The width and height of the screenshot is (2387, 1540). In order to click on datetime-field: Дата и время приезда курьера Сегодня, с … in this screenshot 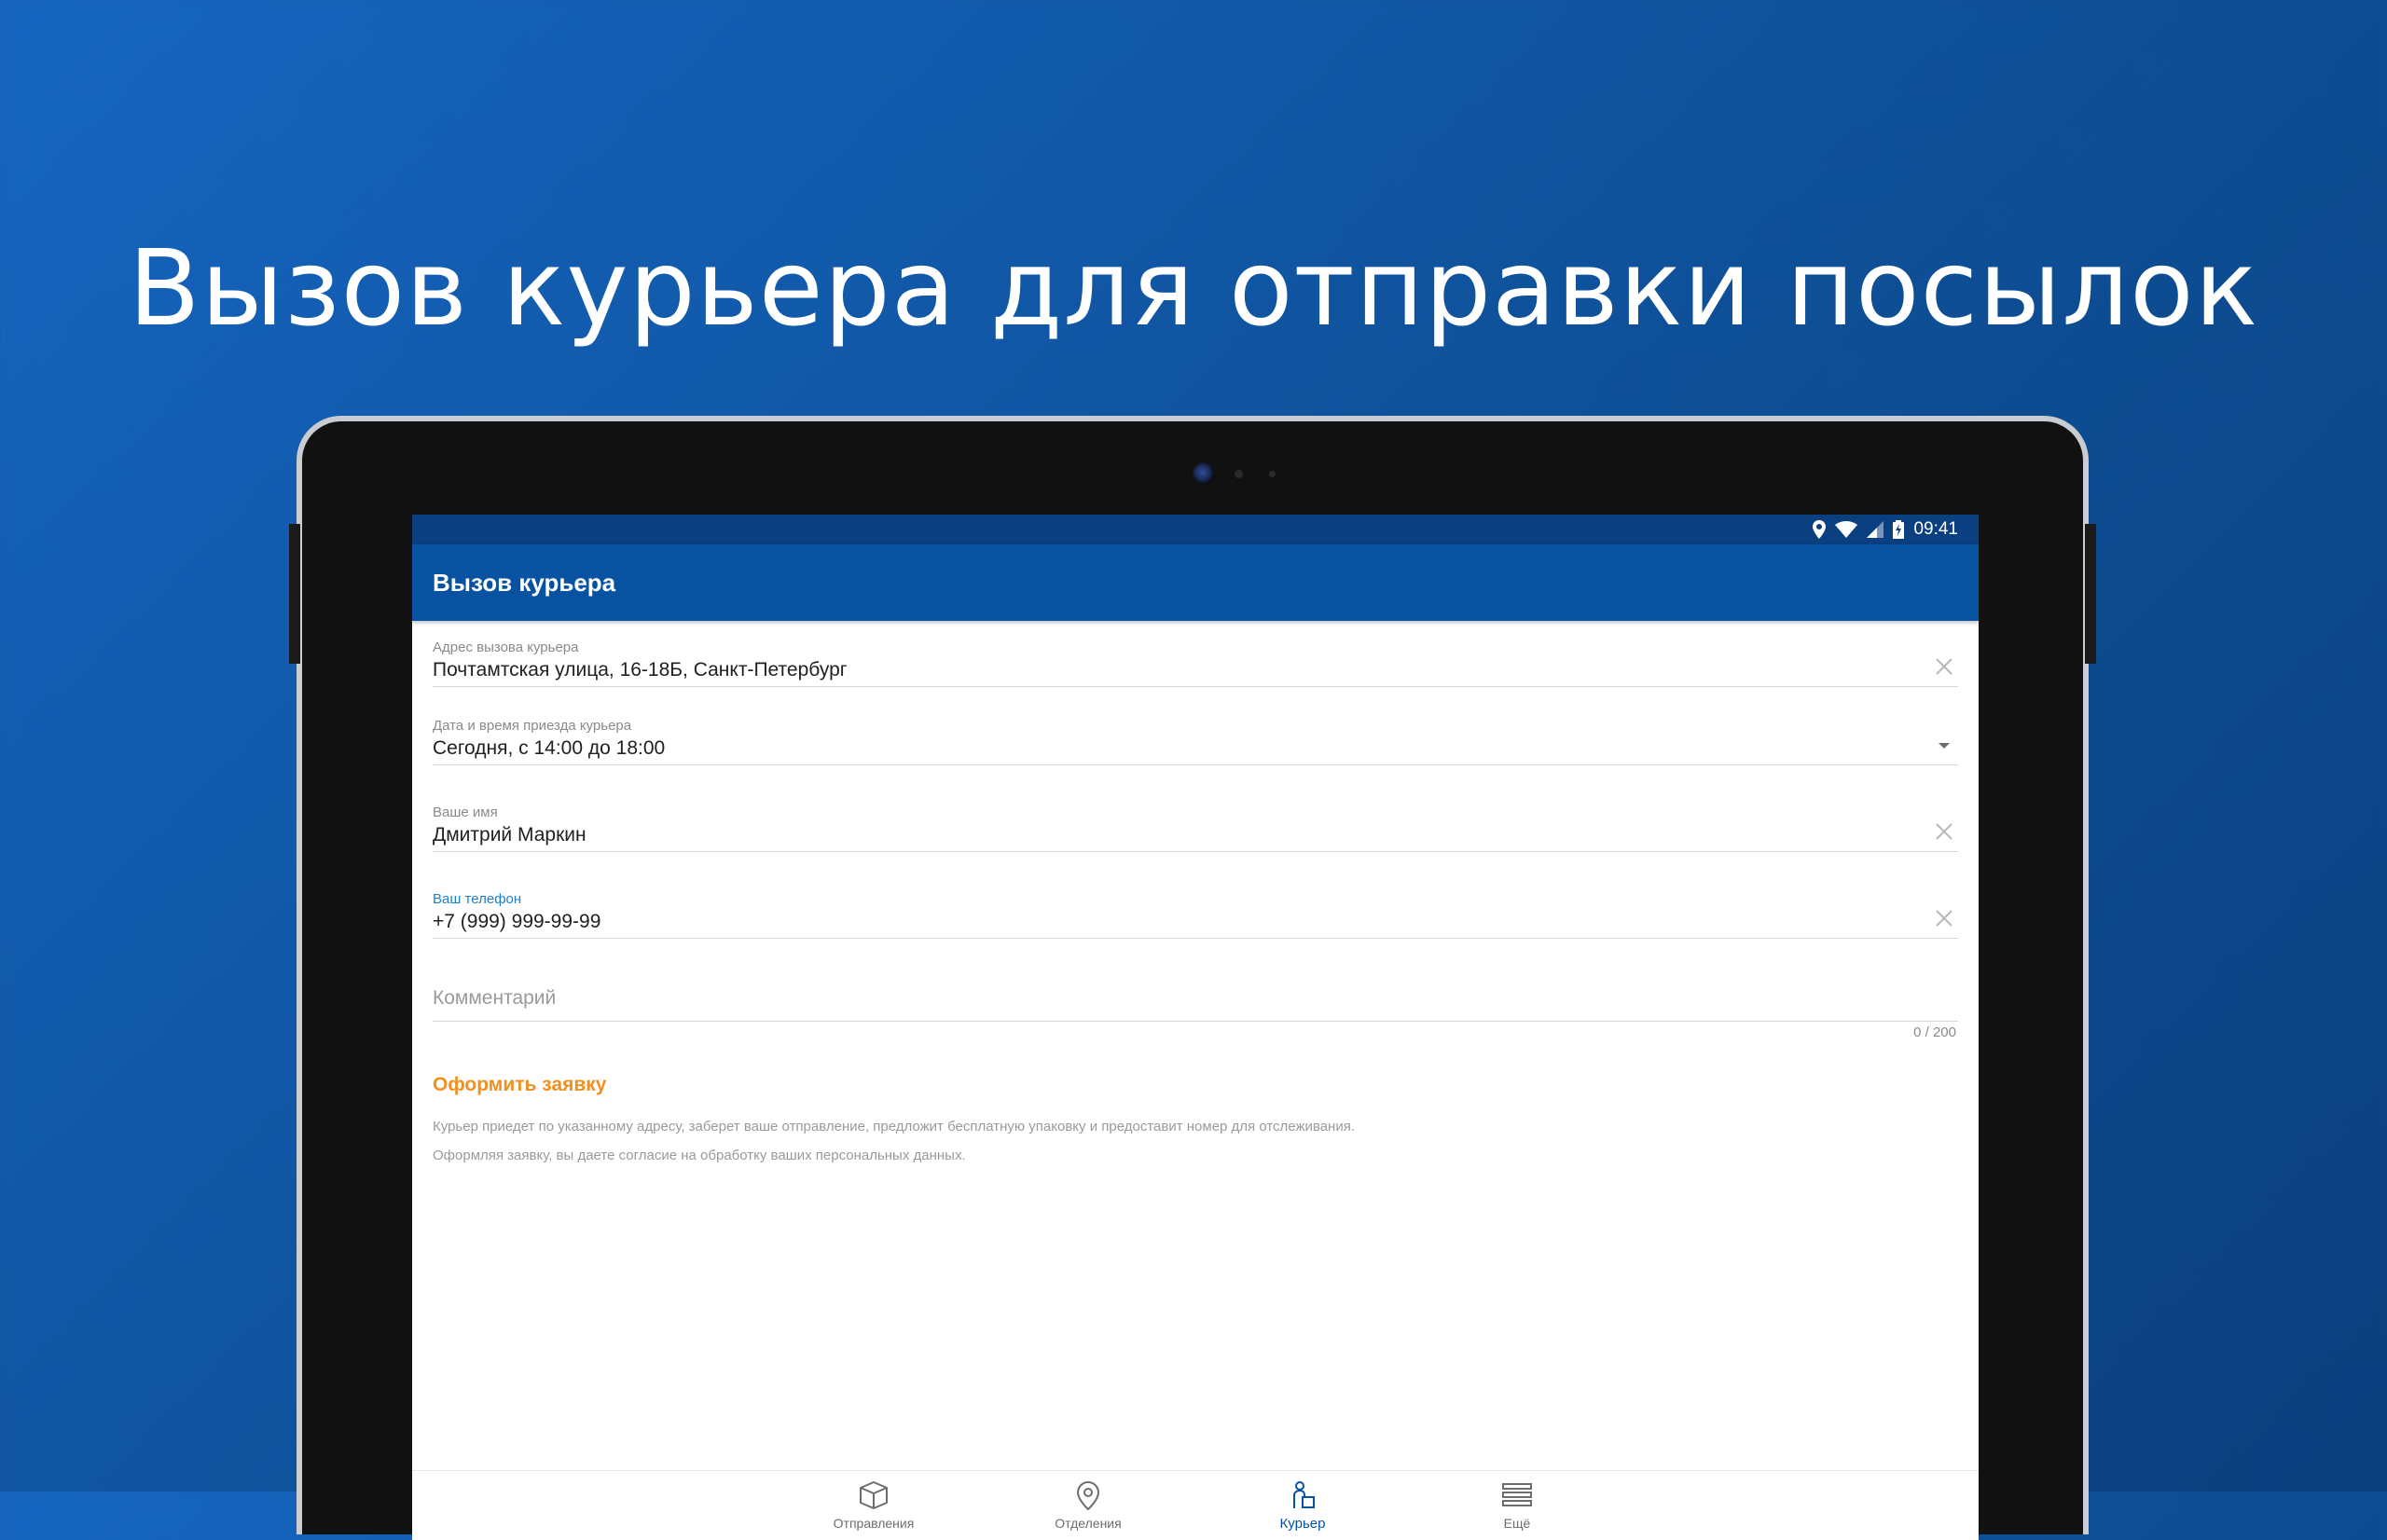, I will do `click(1195, 741)`.